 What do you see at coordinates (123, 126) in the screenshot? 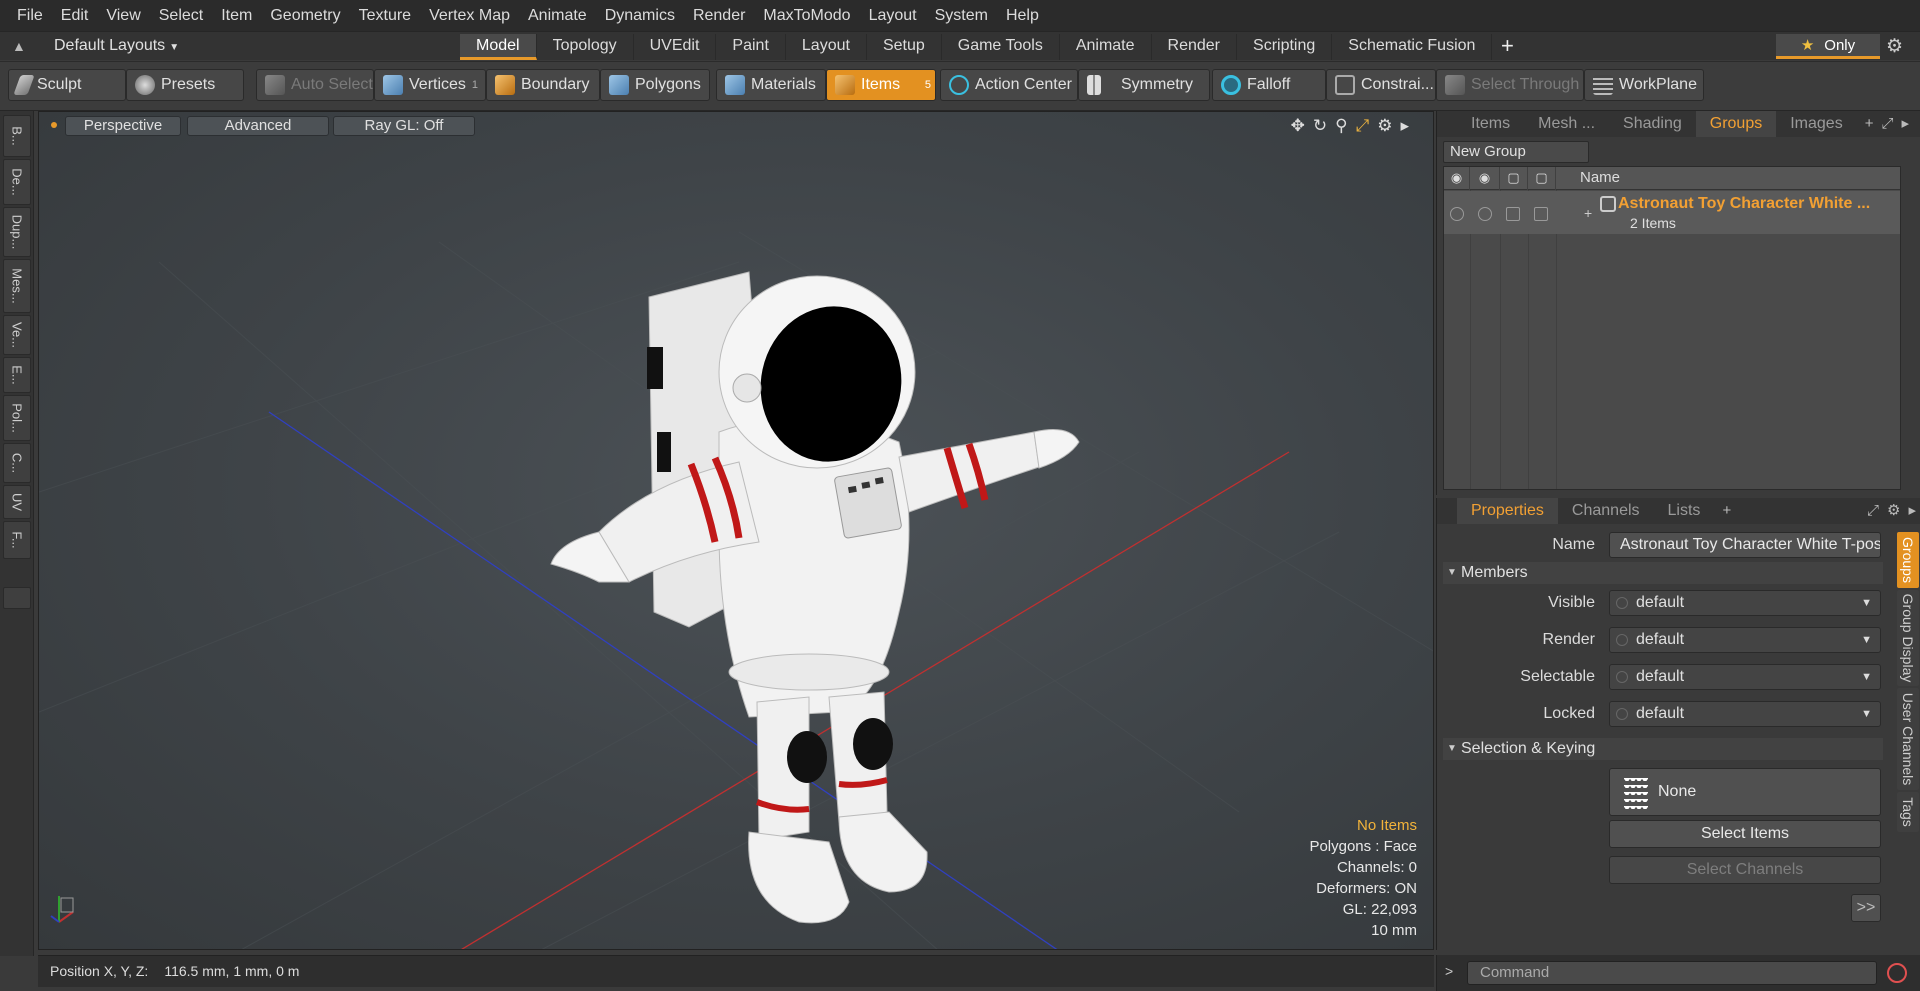
I see `perspective-button: Perspective` at bounding box center [123, 126].